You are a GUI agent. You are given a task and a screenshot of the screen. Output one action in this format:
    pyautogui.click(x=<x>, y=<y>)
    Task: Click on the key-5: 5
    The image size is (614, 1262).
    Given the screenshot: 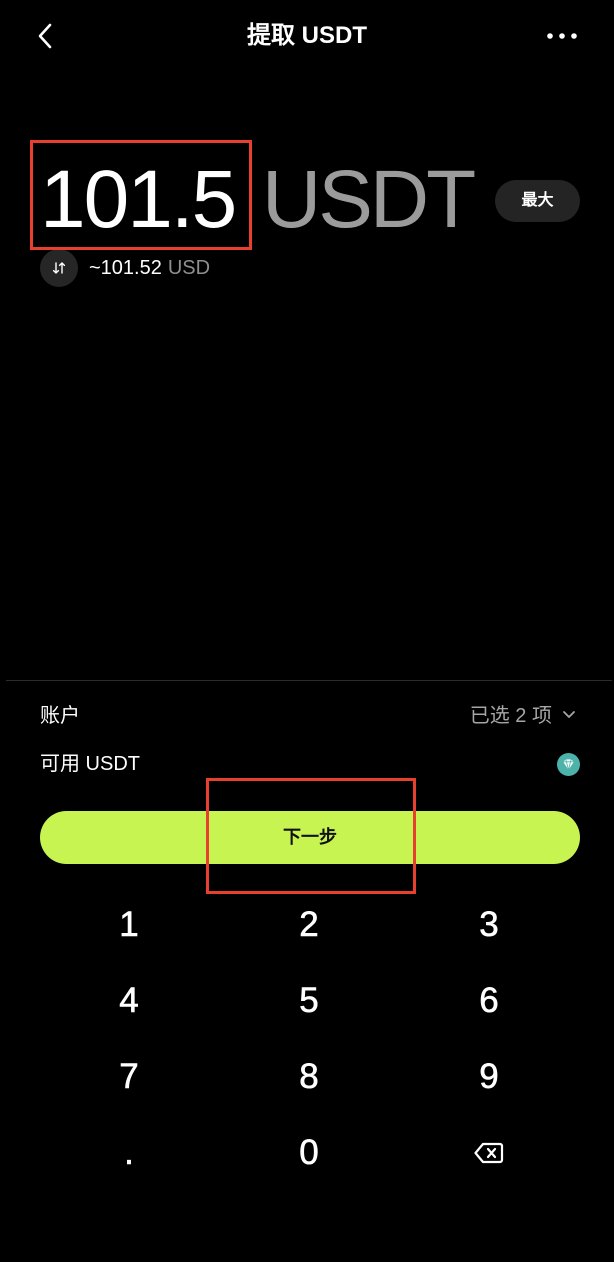 What is the action you would take?
    pyautogui.click(x=309, y=1001)
    